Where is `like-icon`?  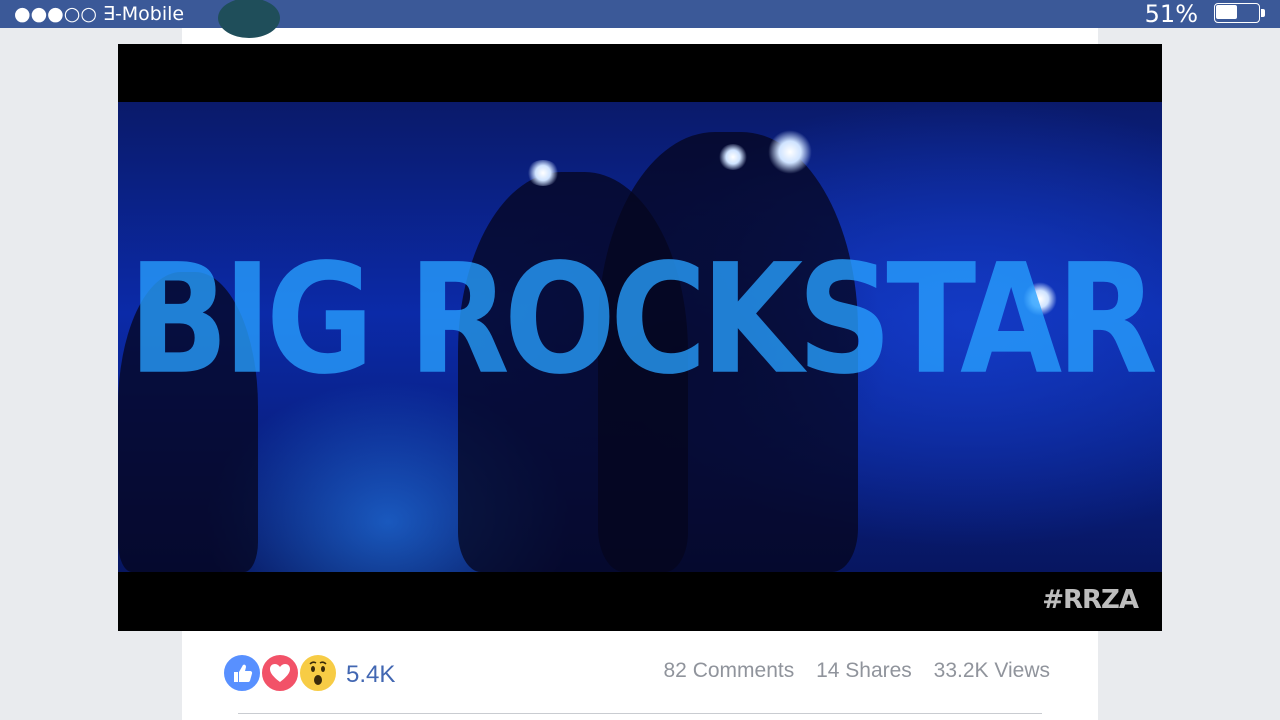 like-icon is located at coordinates (242, 673).